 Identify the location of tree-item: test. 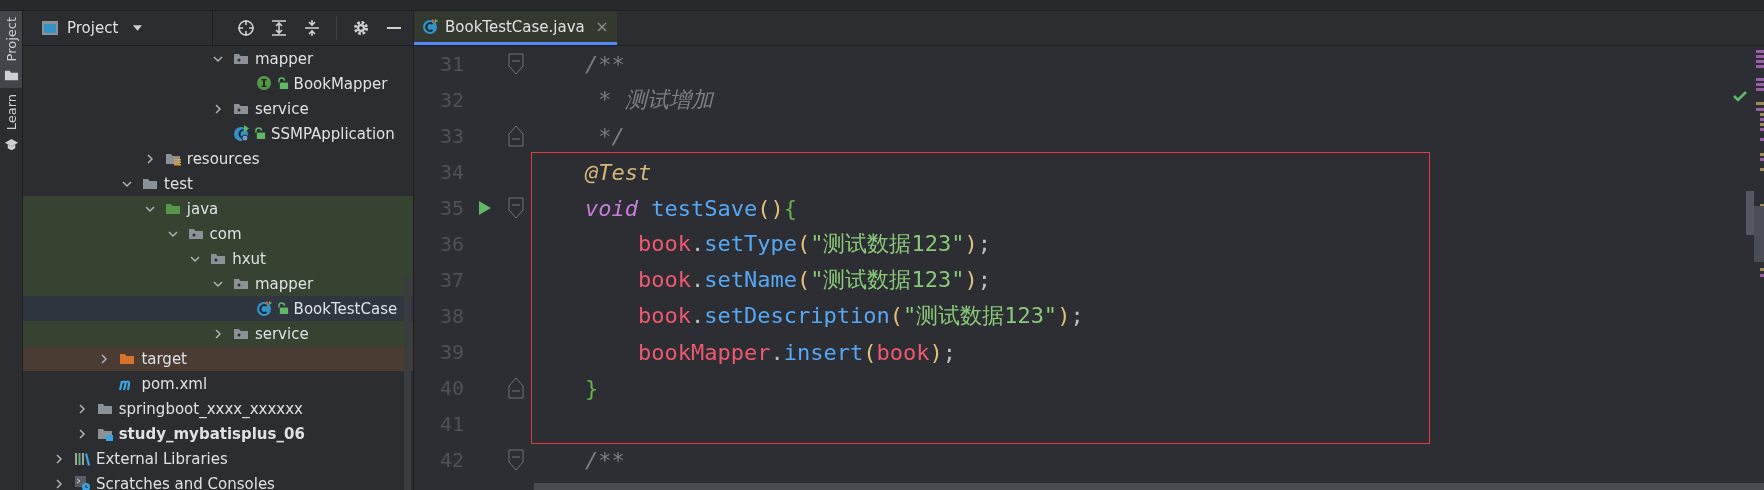
(218, 183).